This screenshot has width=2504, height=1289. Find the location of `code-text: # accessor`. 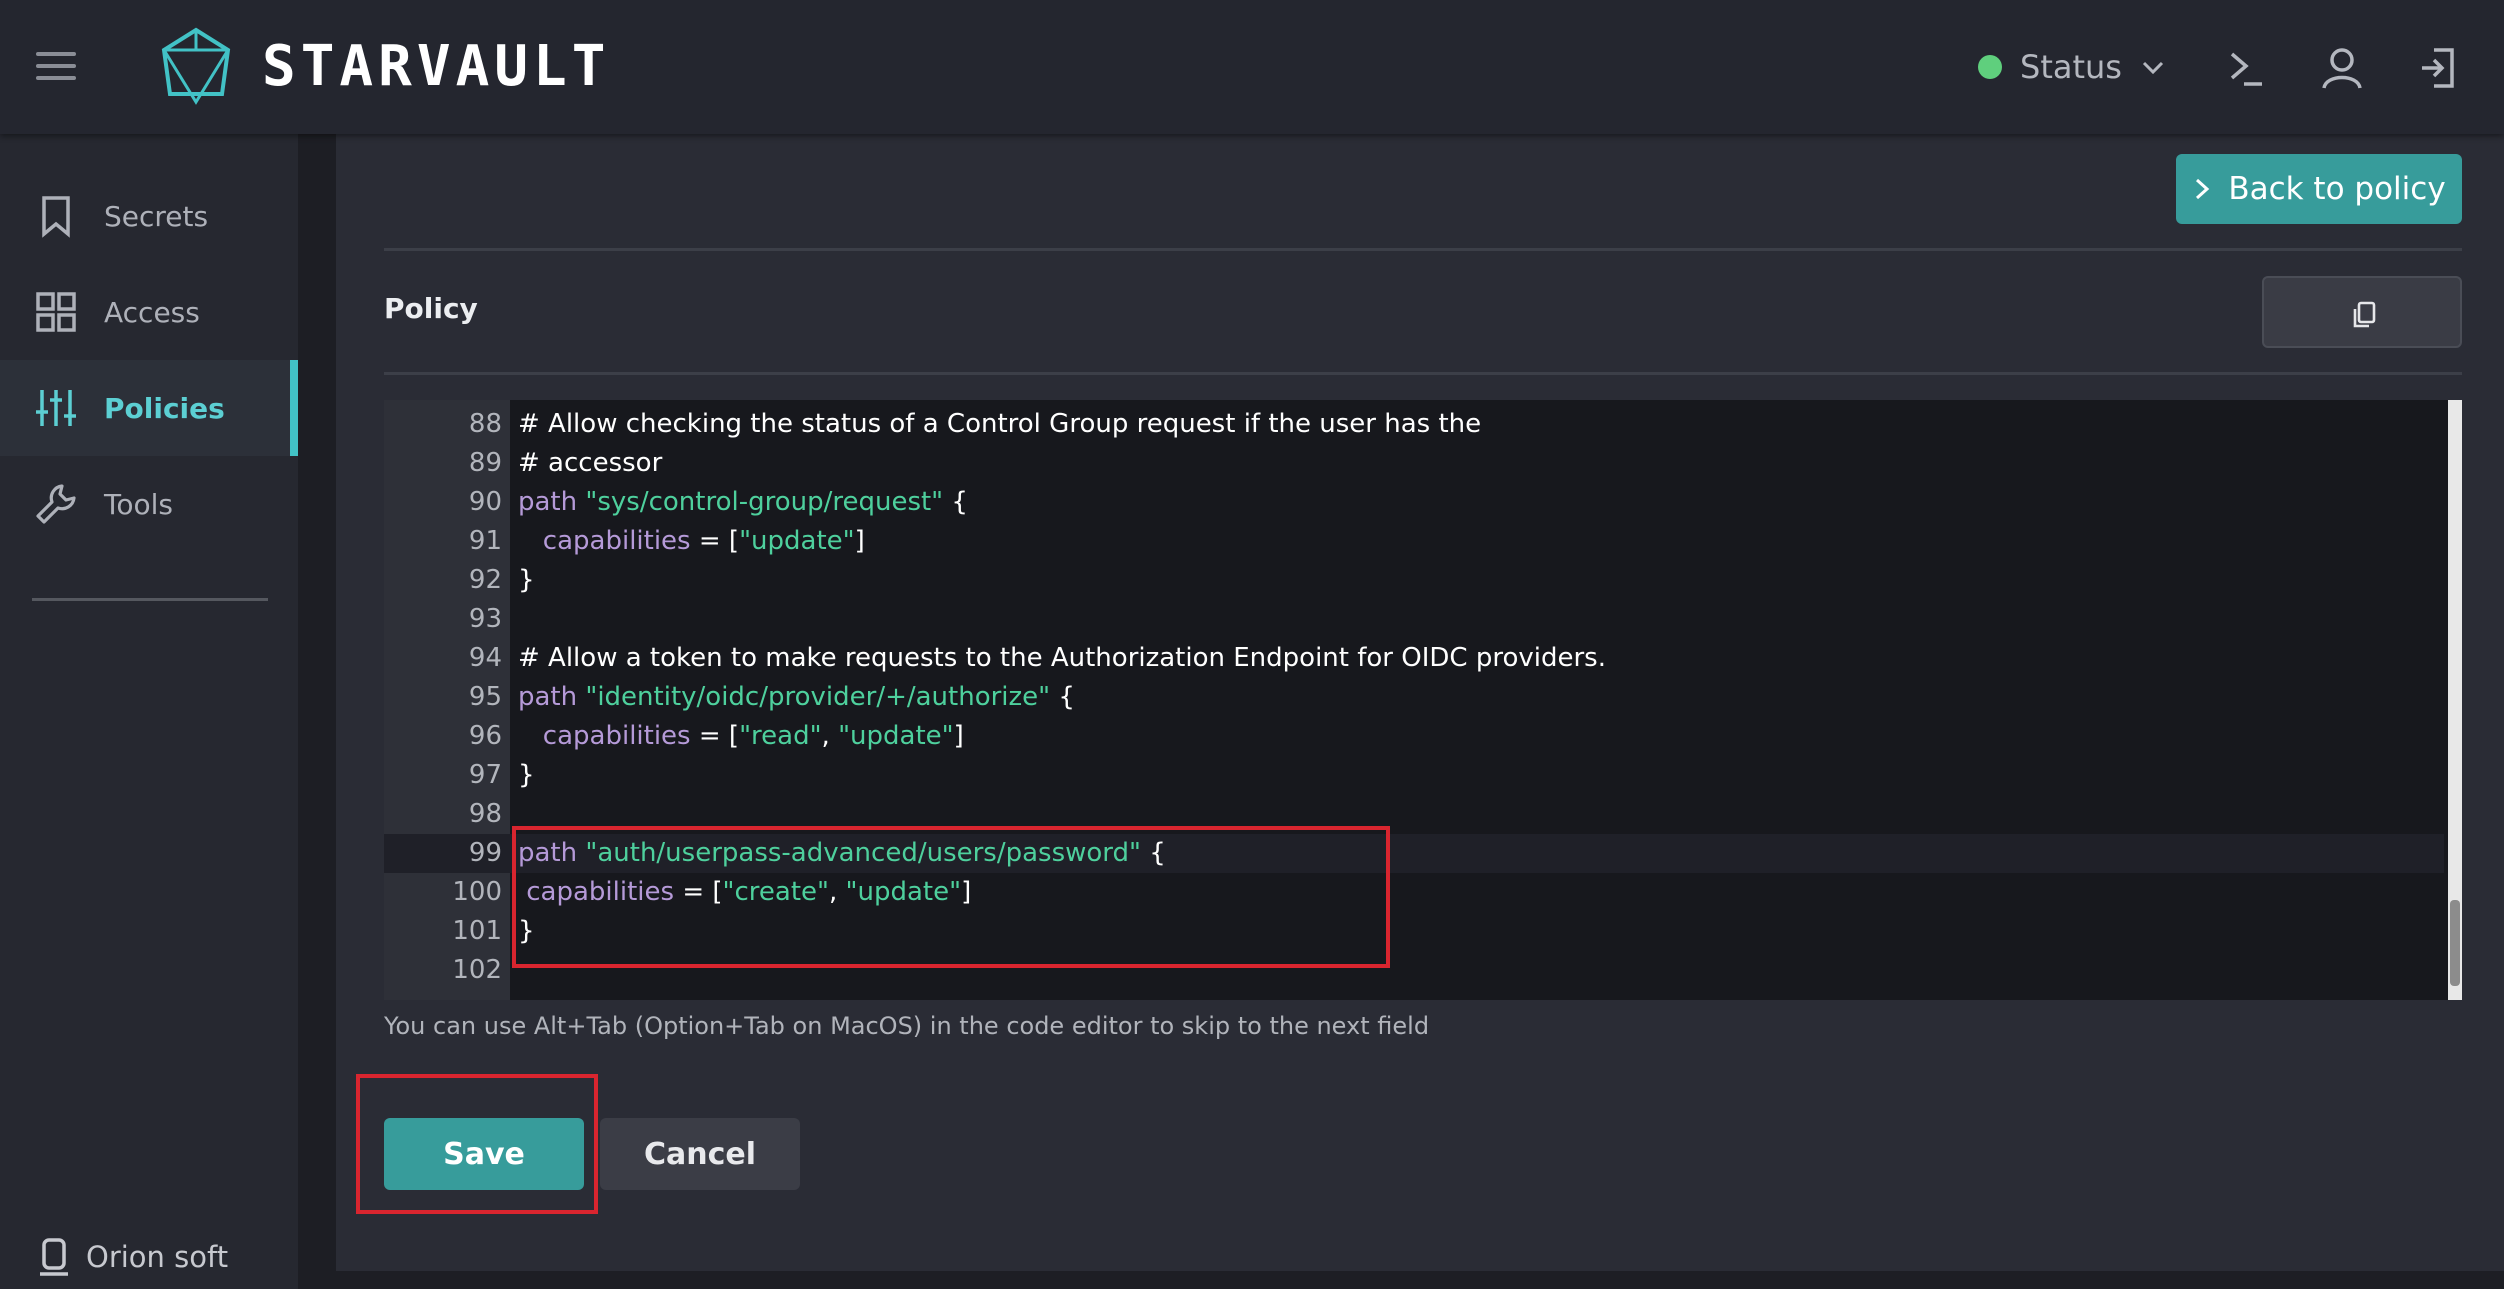

code-text: # accessor is located at coordinates (590, 463).